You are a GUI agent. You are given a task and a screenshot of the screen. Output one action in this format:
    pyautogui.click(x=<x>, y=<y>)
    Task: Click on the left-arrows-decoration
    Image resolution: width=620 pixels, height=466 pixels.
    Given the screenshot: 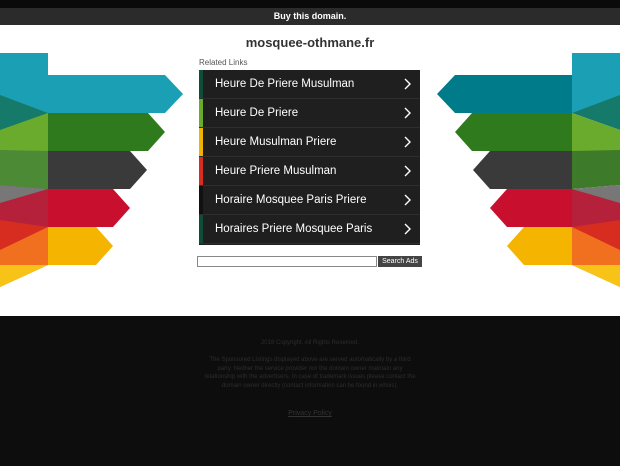 What is the action you would take?
    pyautogui.click(x=91, y=170)
    